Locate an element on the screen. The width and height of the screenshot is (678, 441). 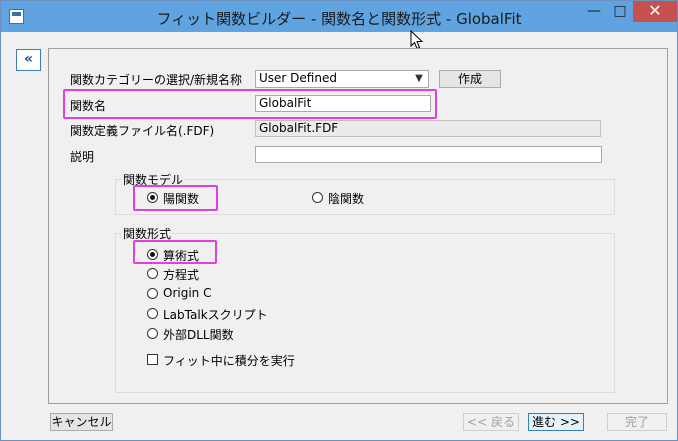
back-button: << 戻る is located at coordinates (491, 422).